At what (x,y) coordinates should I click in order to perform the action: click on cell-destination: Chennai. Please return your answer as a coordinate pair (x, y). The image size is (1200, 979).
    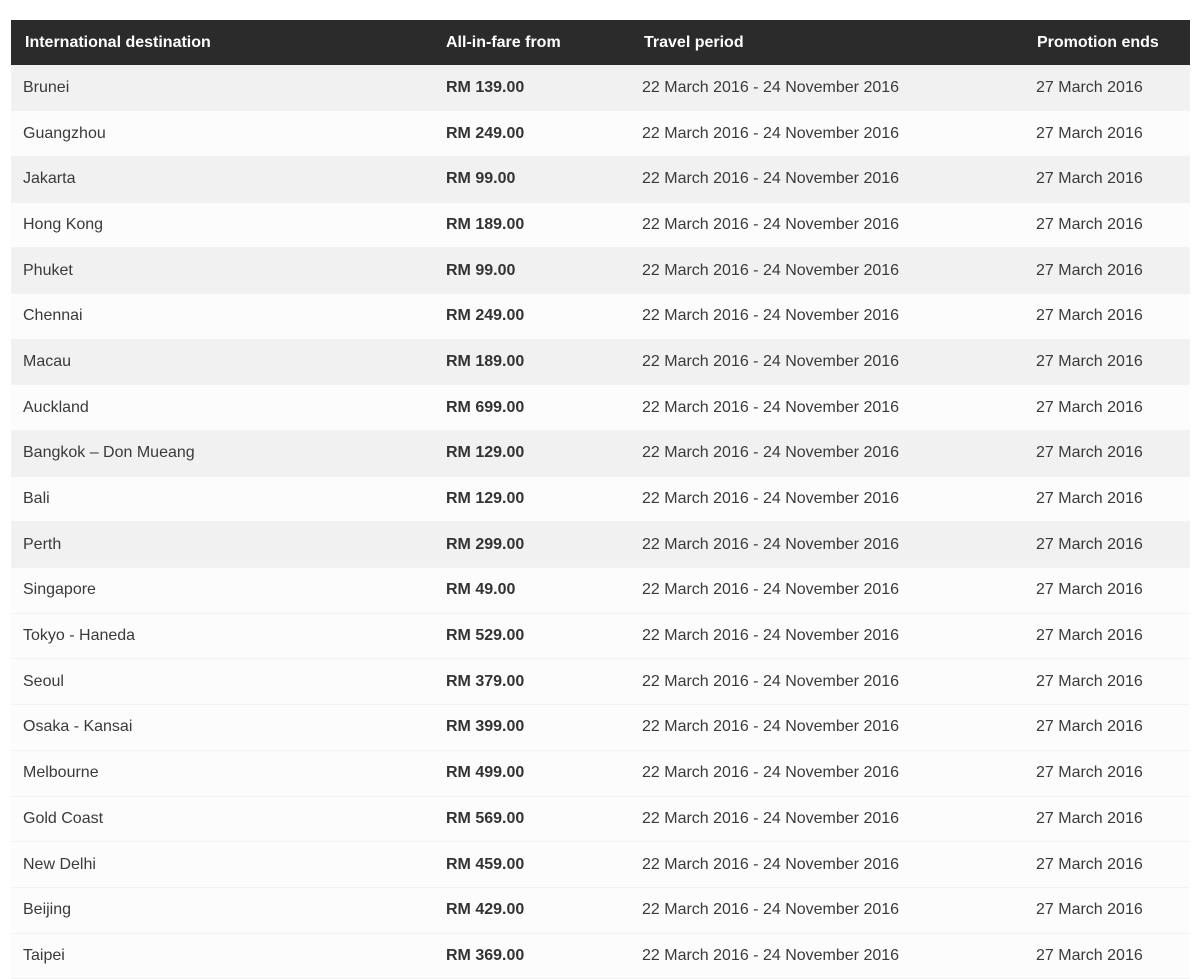
    Looking at the image, I should click on (221, 316).